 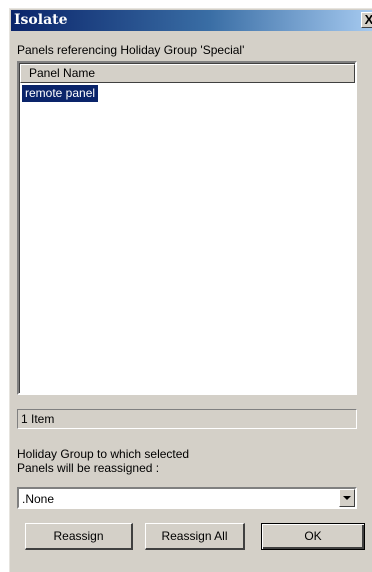 I want to click on dropdown-button, so click(x=347, y=498).